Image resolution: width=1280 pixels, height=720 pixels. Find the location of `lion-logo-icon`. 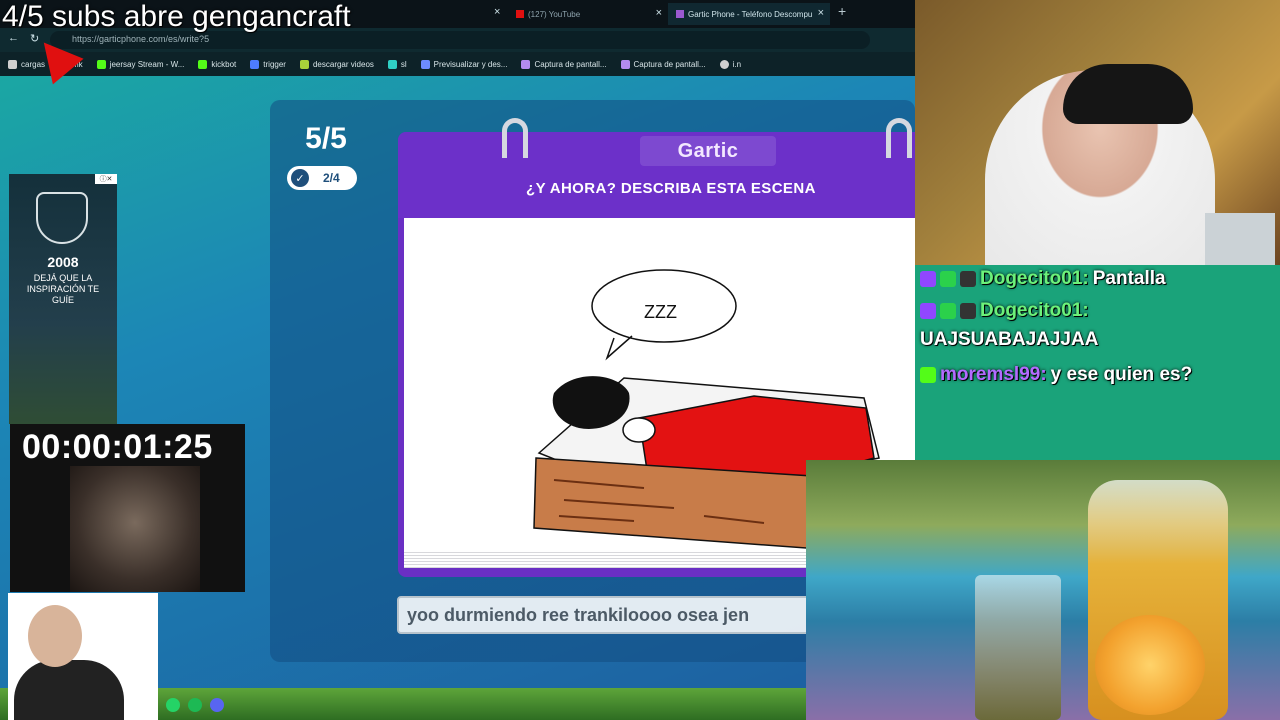

lion-logo-icon is located at coordinates (62, 218).